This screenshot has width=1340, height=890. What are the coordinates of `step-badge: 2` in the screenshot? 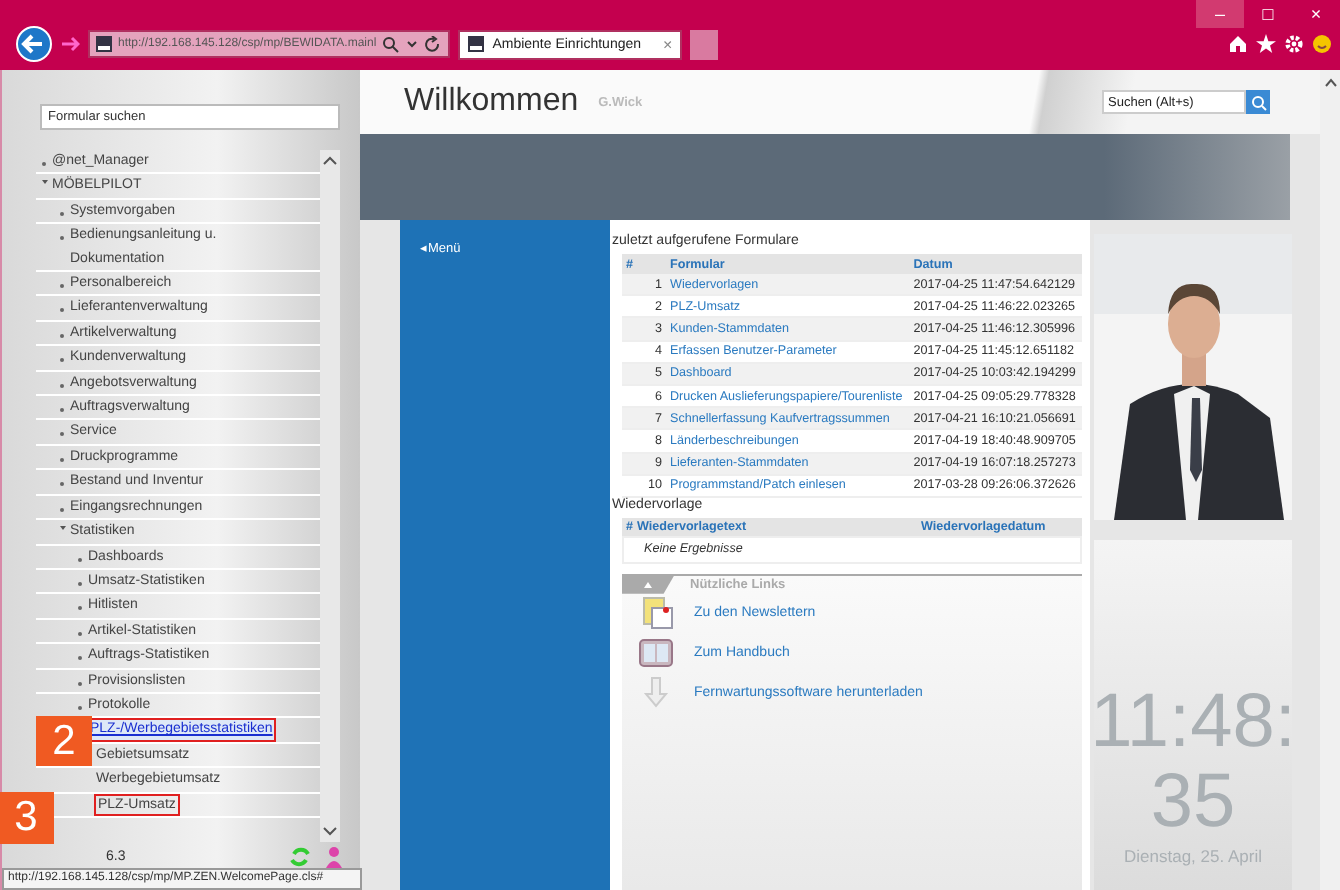 It's located at (64, 742).